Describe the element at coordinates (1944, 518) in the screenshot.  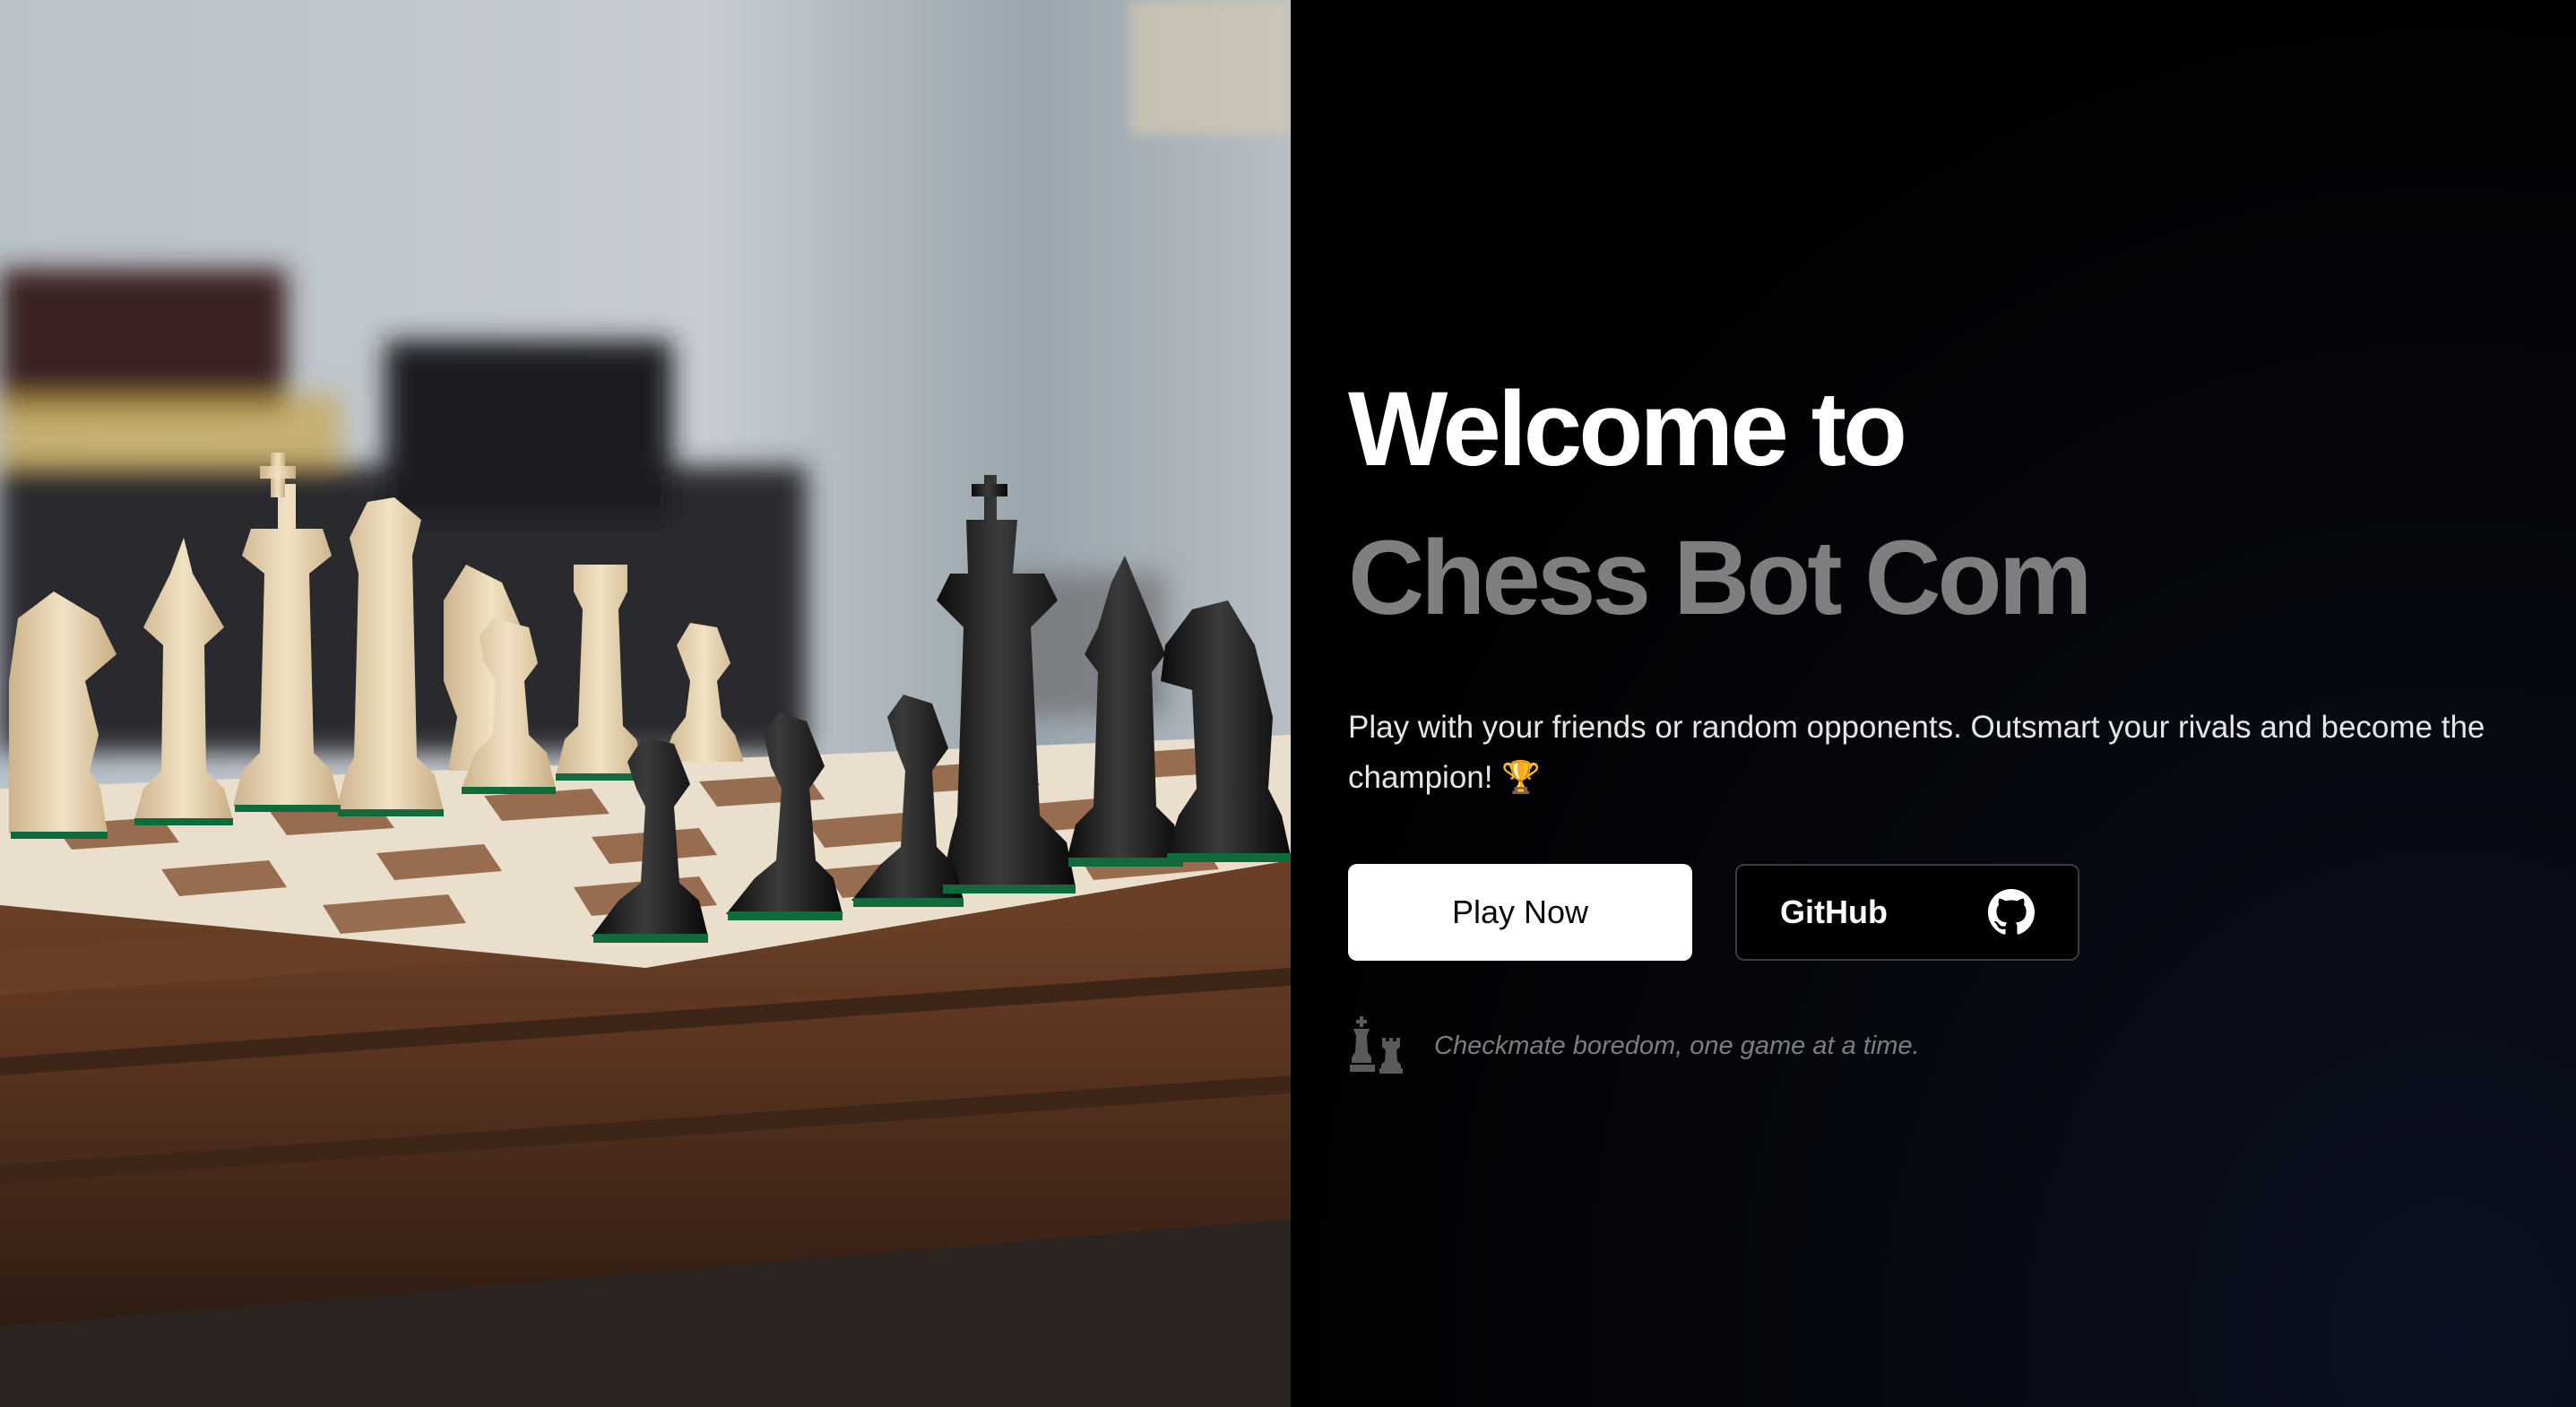
I see `page-title: Welcome to Chess Bot Com` at that location.